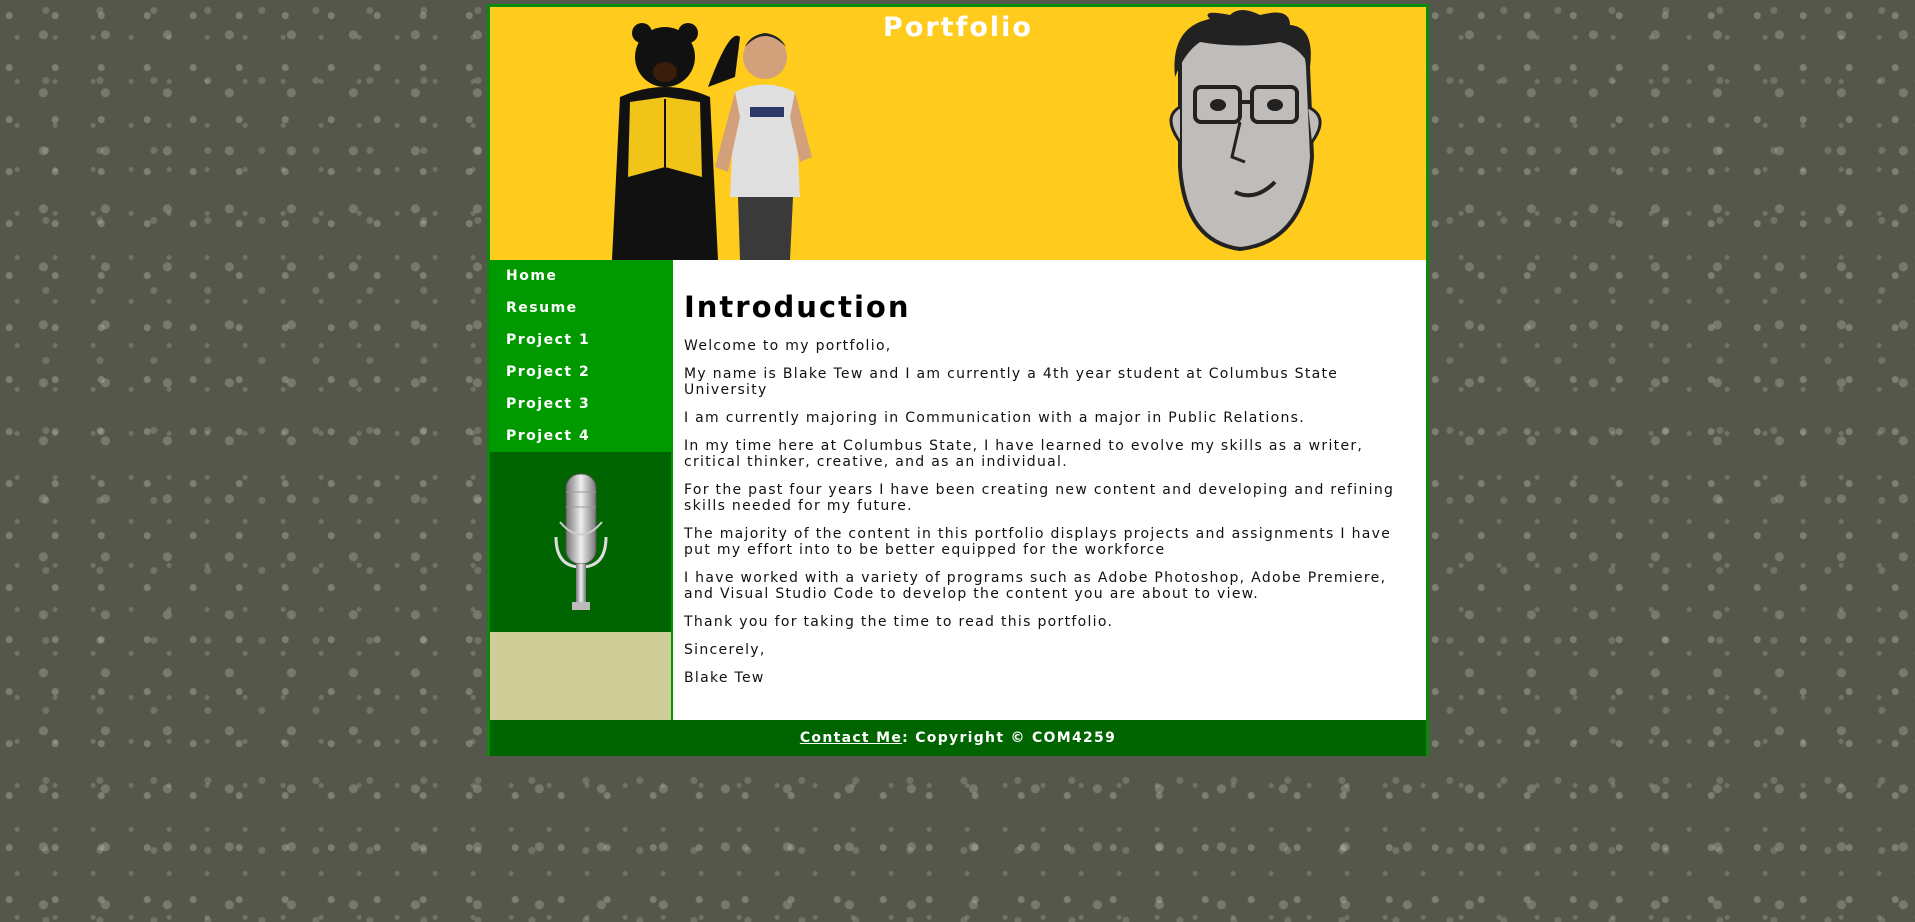  What do you see at coordinates (724, 678) in the screenshot?
I see `signature: Blake Tew` at bounding box center [724, 678].